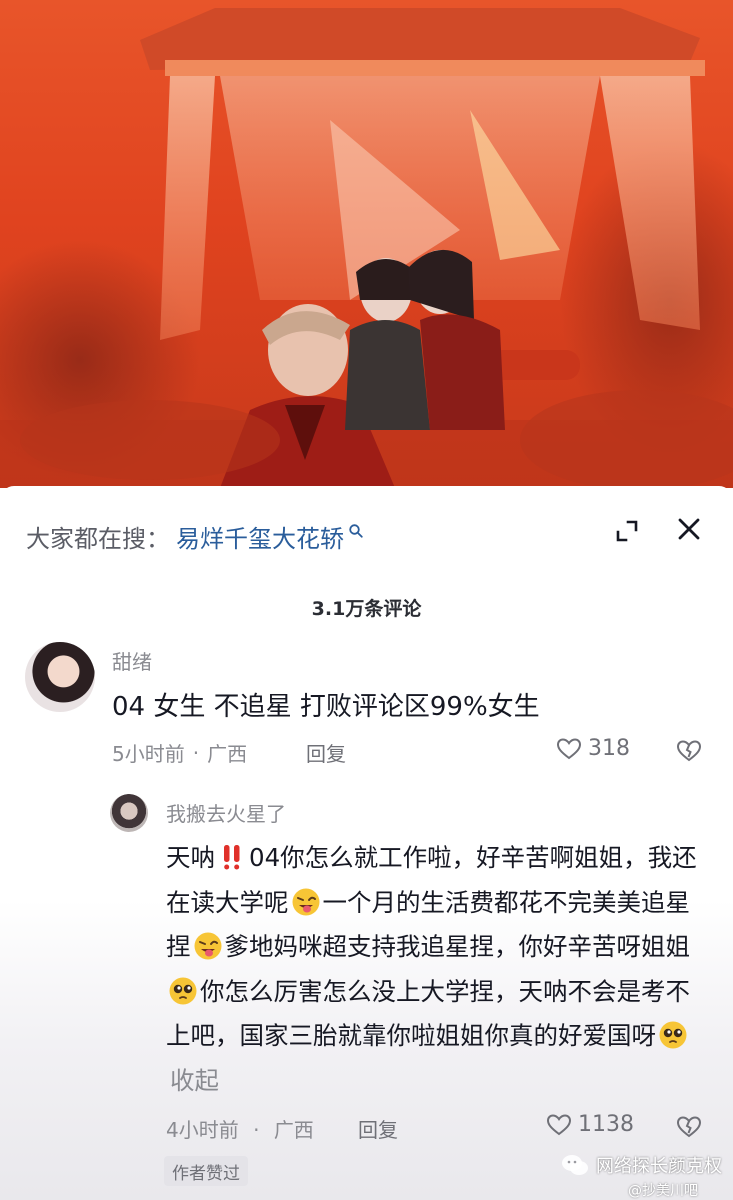 The height and width of the screenshot is (1200, 733). I want to click on comment-meta: 5小时前 · 广西, so click(179, 752).